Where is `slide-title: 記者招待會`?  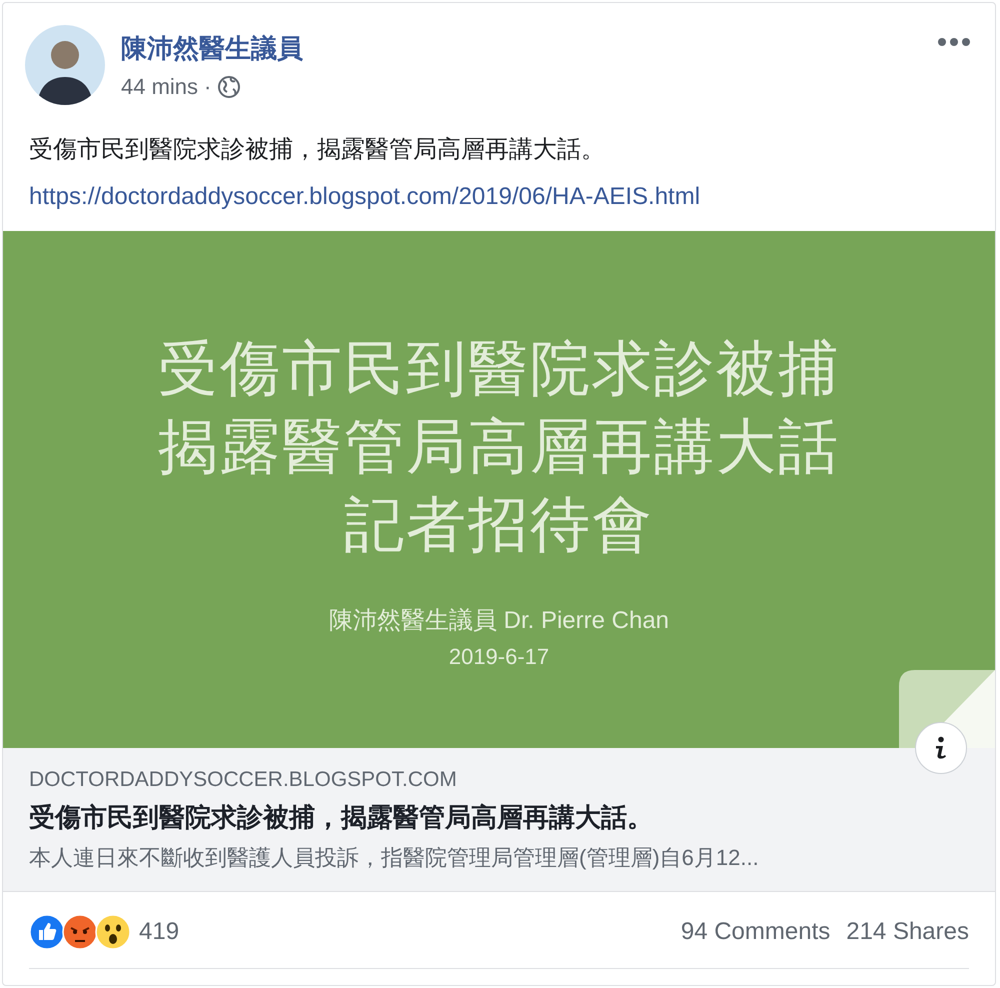
slide-title: 記者招待會 is located at coordinates (499, 525).